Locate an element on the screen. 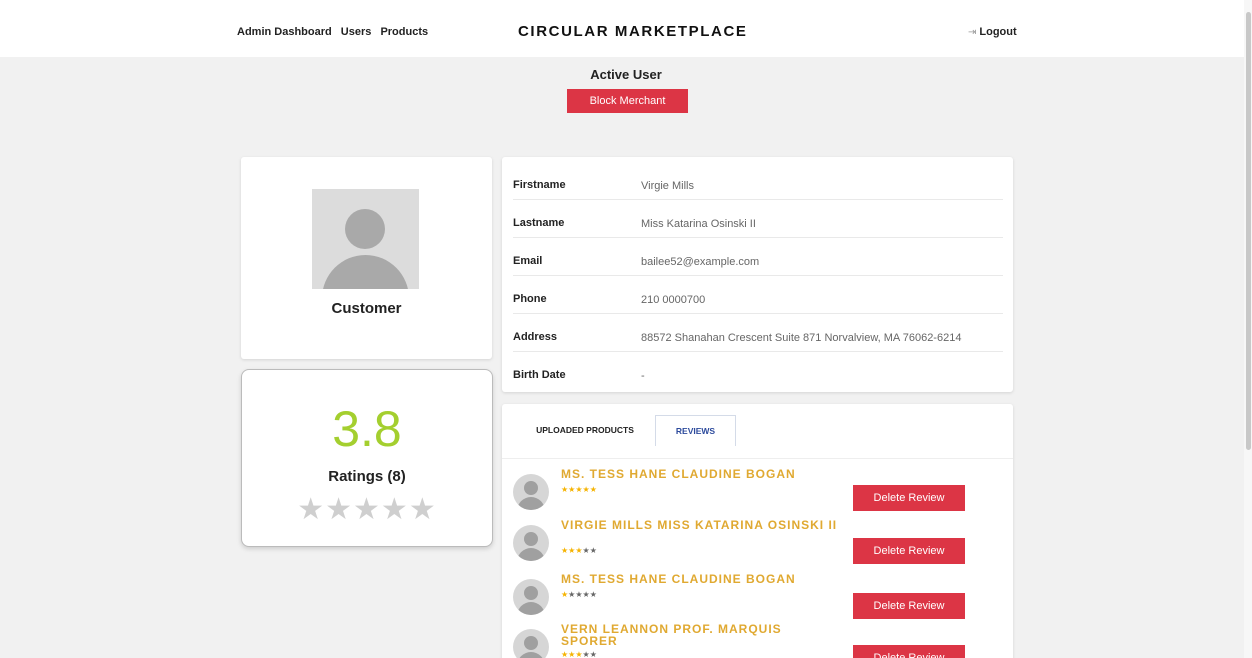 This screenshot has height=658, width=1252. rating-stars-icon: ★★★★★ is located at coordinates (367, 509).